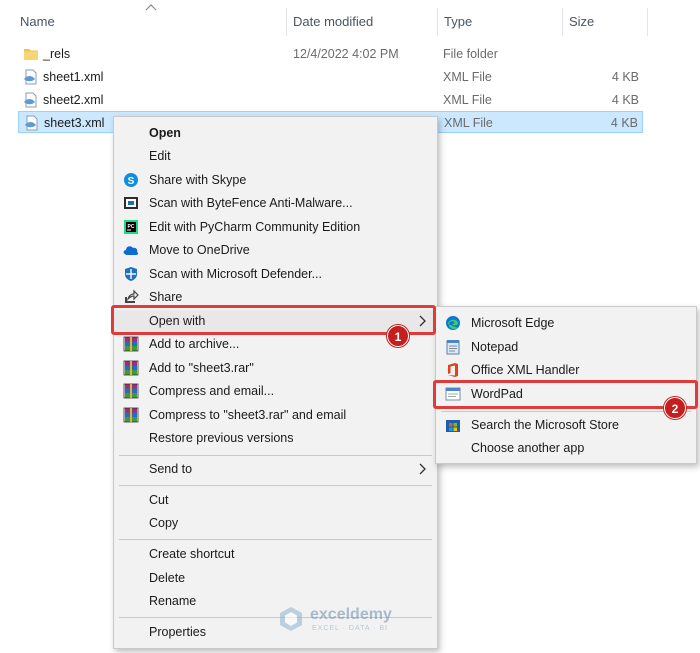 The width and height of the screenshot is (700, 653). What do you see at coordinates (275, 415) in the screenshot?
I see `menu-item-compress-rar-email: Compress to "sheet3.rar" and email` at bounding box center [275, 415].